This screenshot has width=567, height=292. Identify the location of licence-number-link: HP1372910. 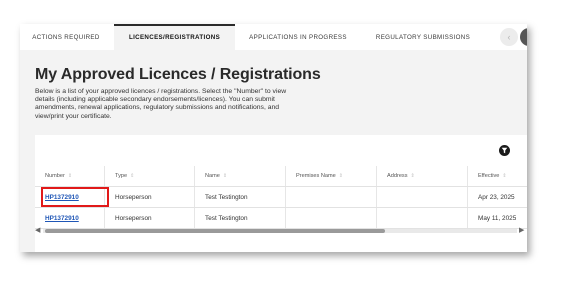
(62, 218).